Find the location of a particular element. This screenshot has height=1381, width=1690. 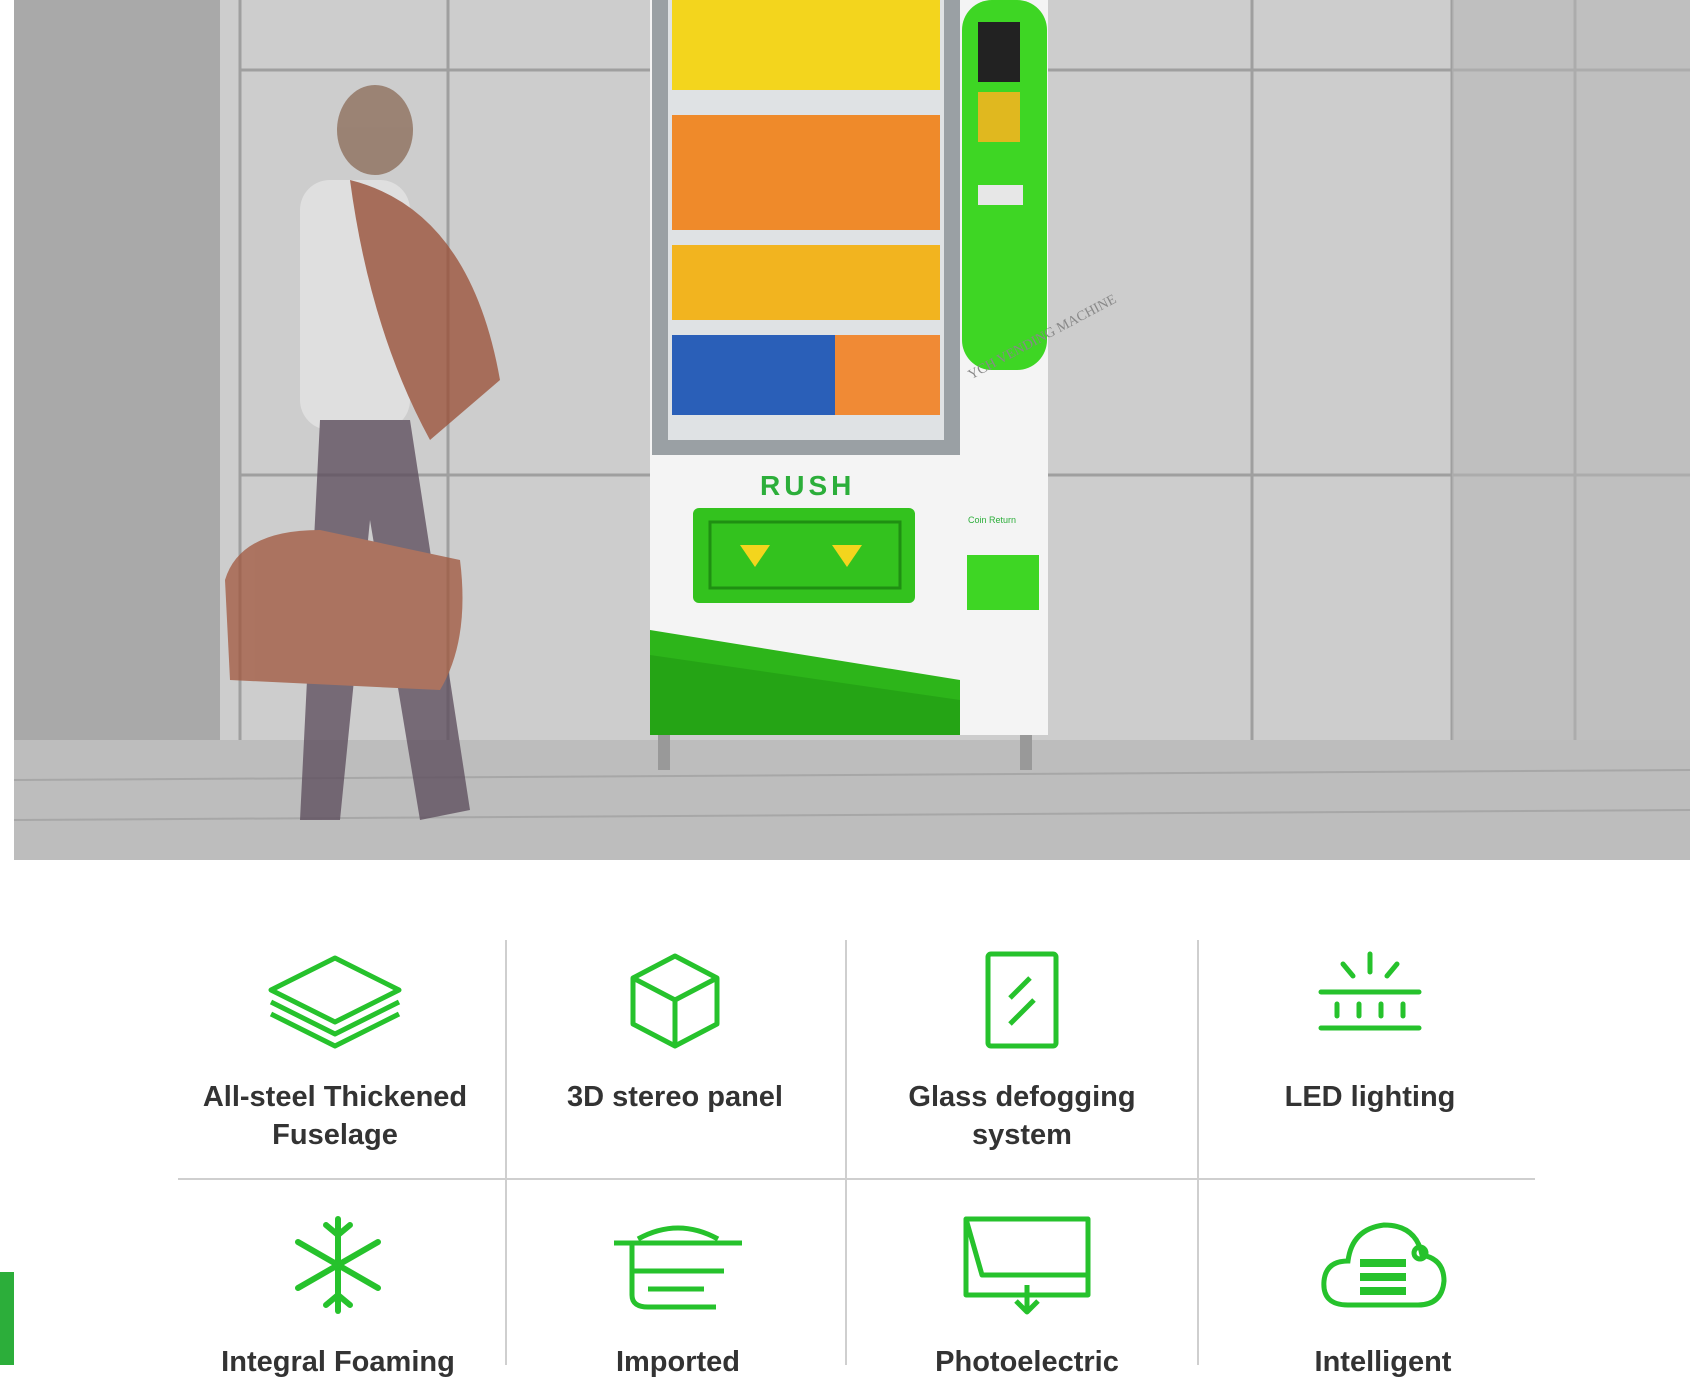

feature-photoelectric: Photoelectric is located at coordinates (1027, 1298).